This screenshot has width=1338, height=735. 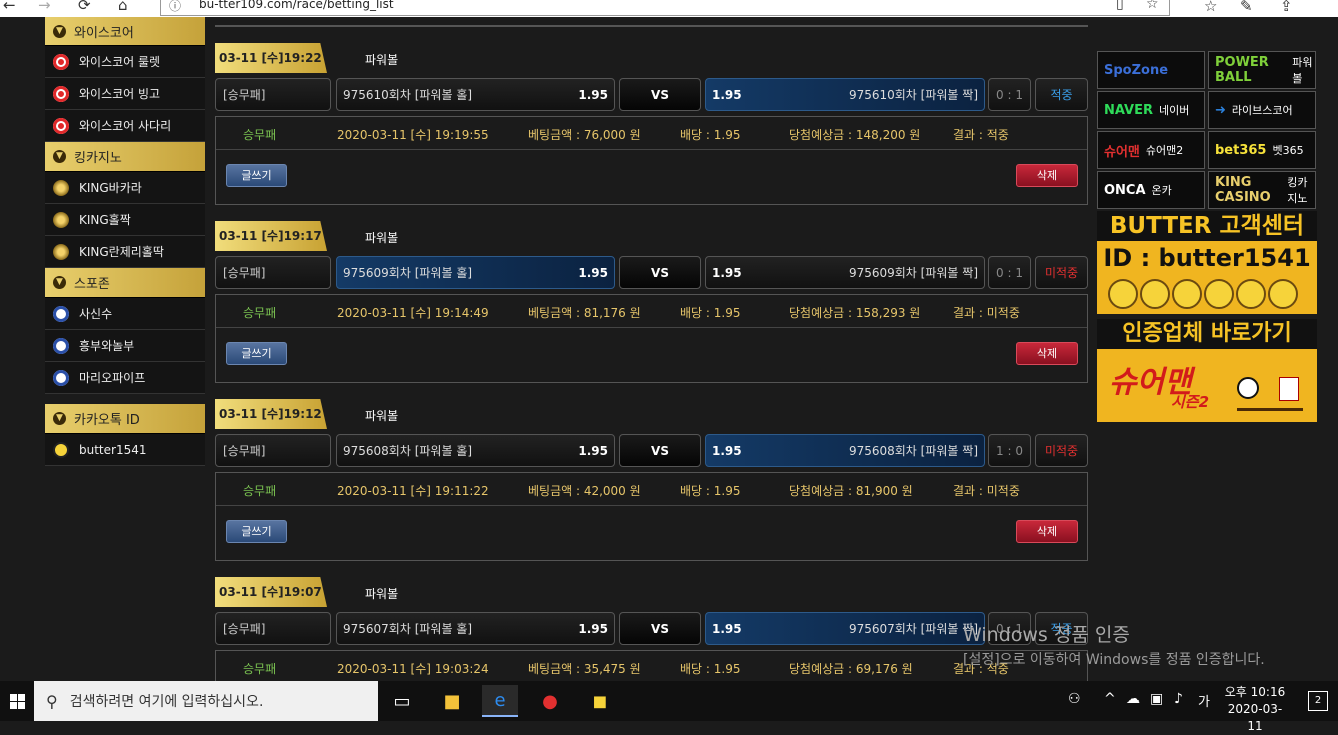 What do you see at coordinates (1151, 70) in the screenshot?
I see `partner-link-0: SpoZone` at bounding box center [1151, 70].